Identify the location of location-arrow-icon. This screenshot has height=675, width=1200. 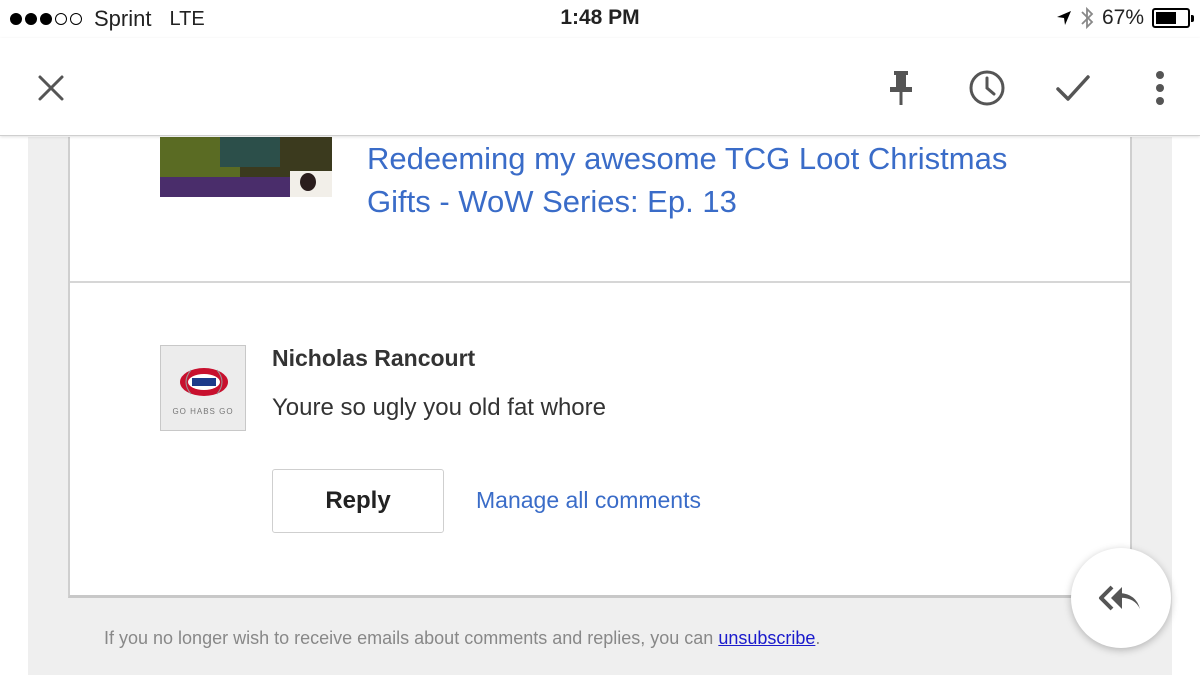
(1063, 18).